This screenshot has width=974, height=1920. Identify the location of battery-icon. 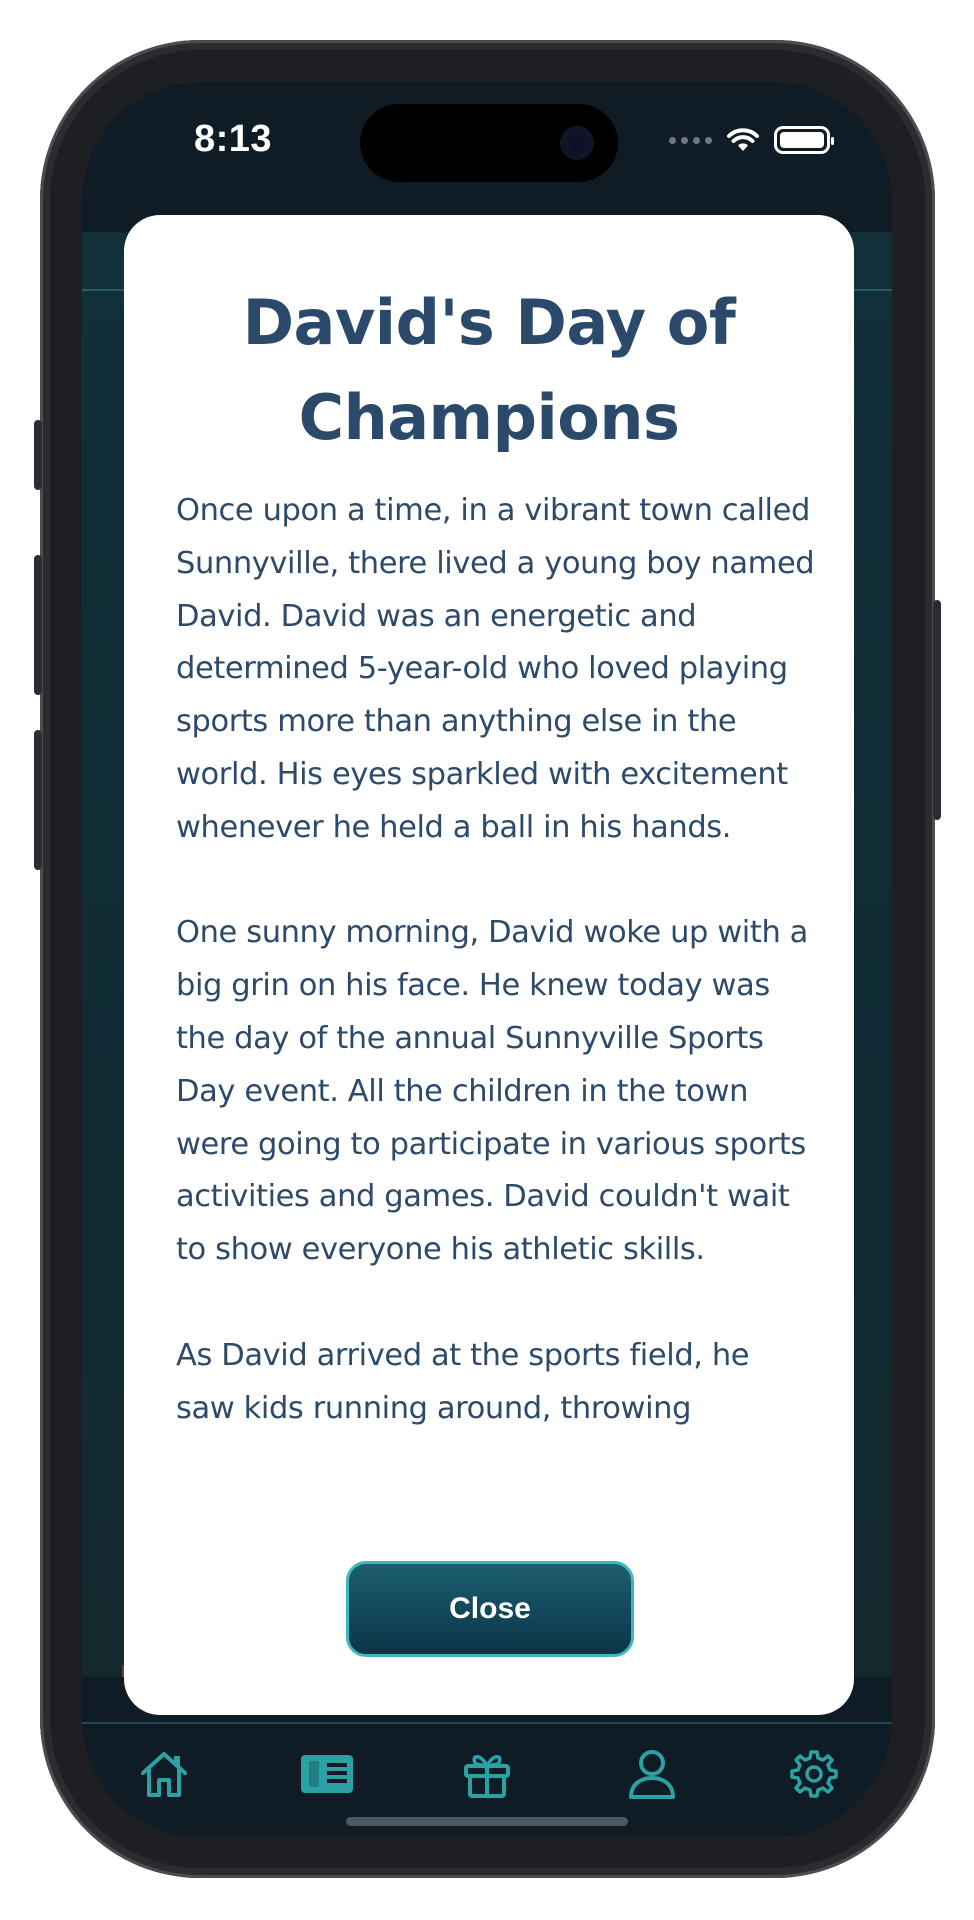
(804, 140).